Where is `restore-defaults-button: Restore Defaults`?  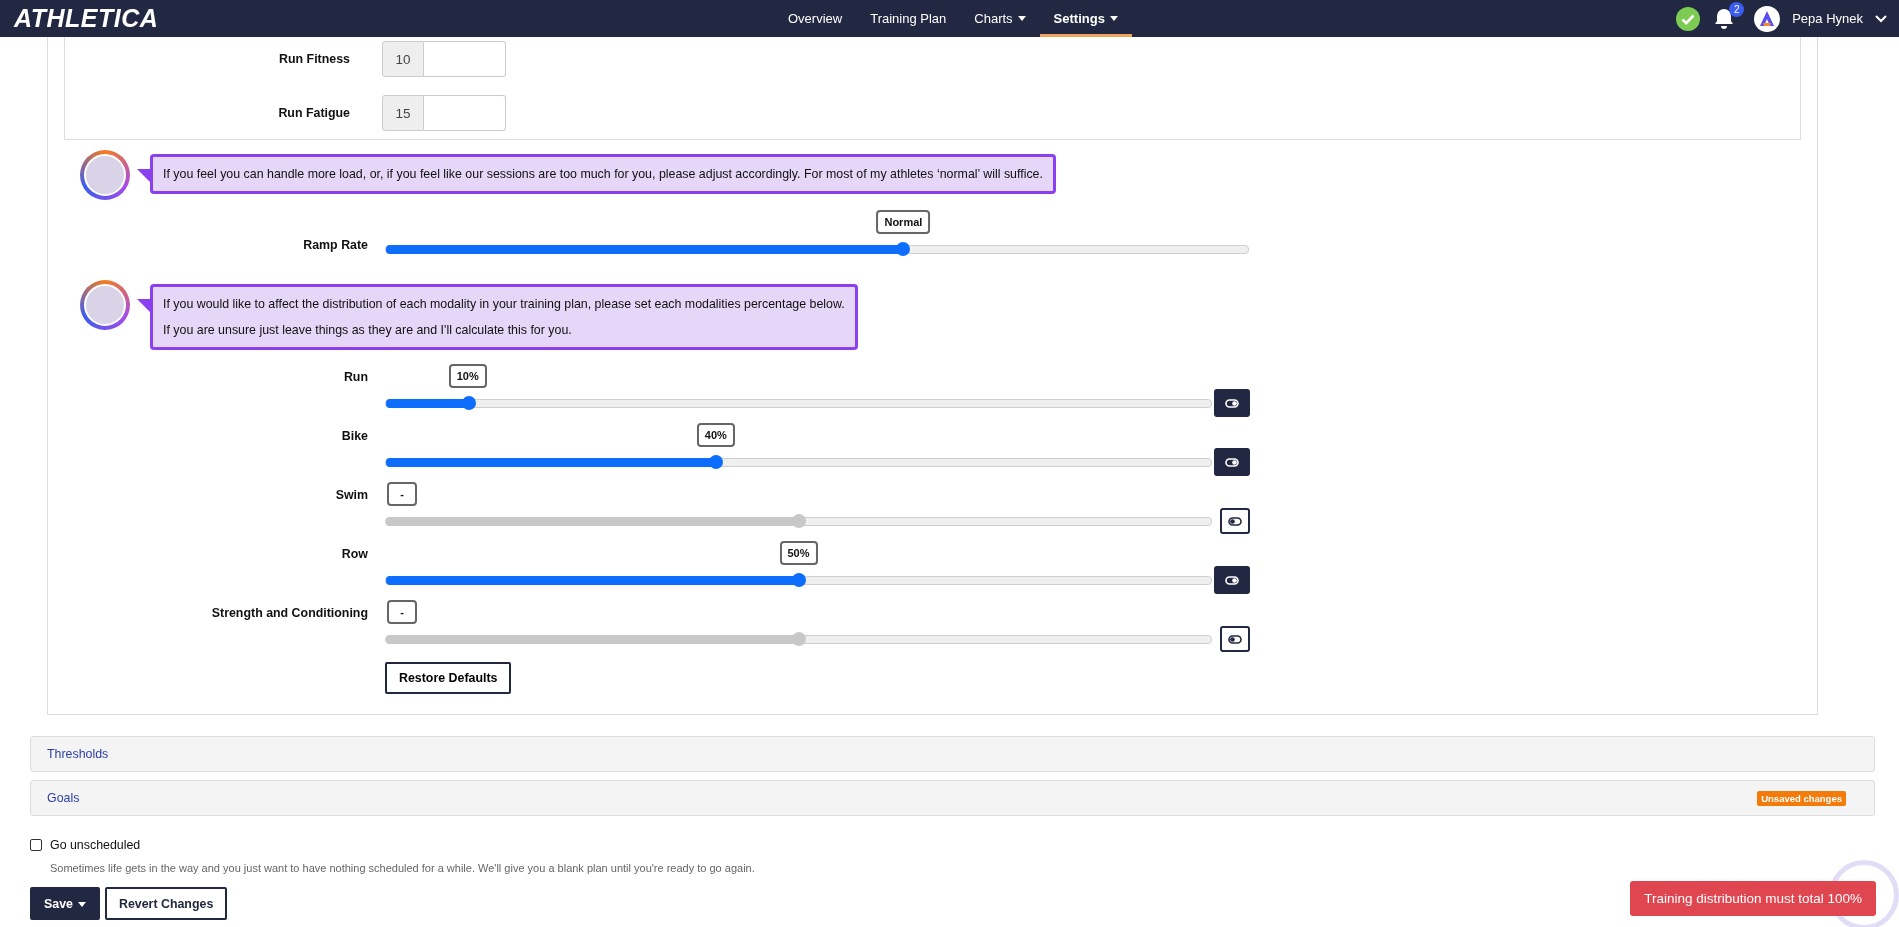
restore-defaults-button: Restore Defaults is located at coordinates (448, 678).